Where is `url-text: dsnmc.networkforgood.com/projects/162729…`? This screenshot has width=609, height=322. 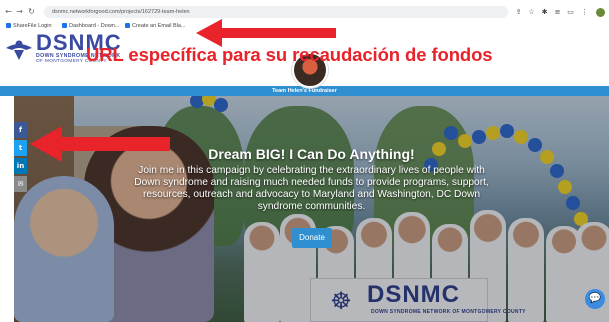 url-text: dsnmc.networkforgood.com/projects/162729… is located at coordinates (121, 12).